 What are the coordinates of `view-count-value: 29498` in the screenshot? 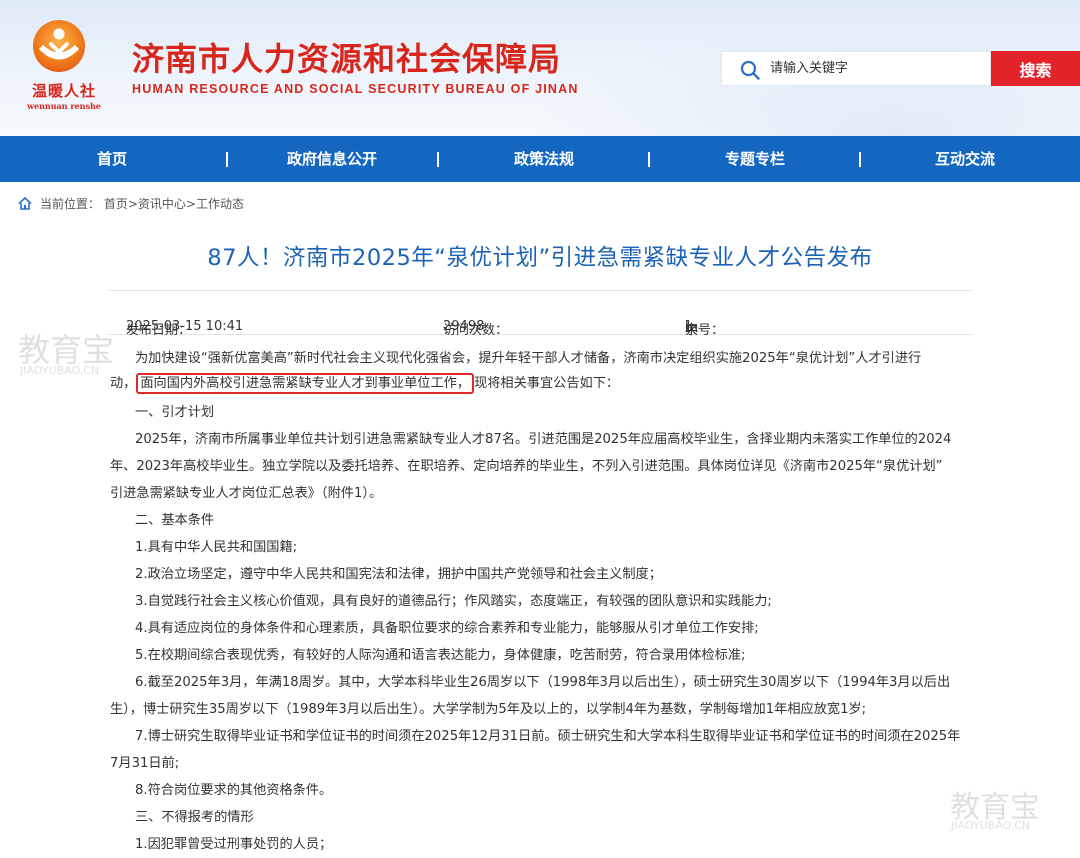 It's located at (464, 326).